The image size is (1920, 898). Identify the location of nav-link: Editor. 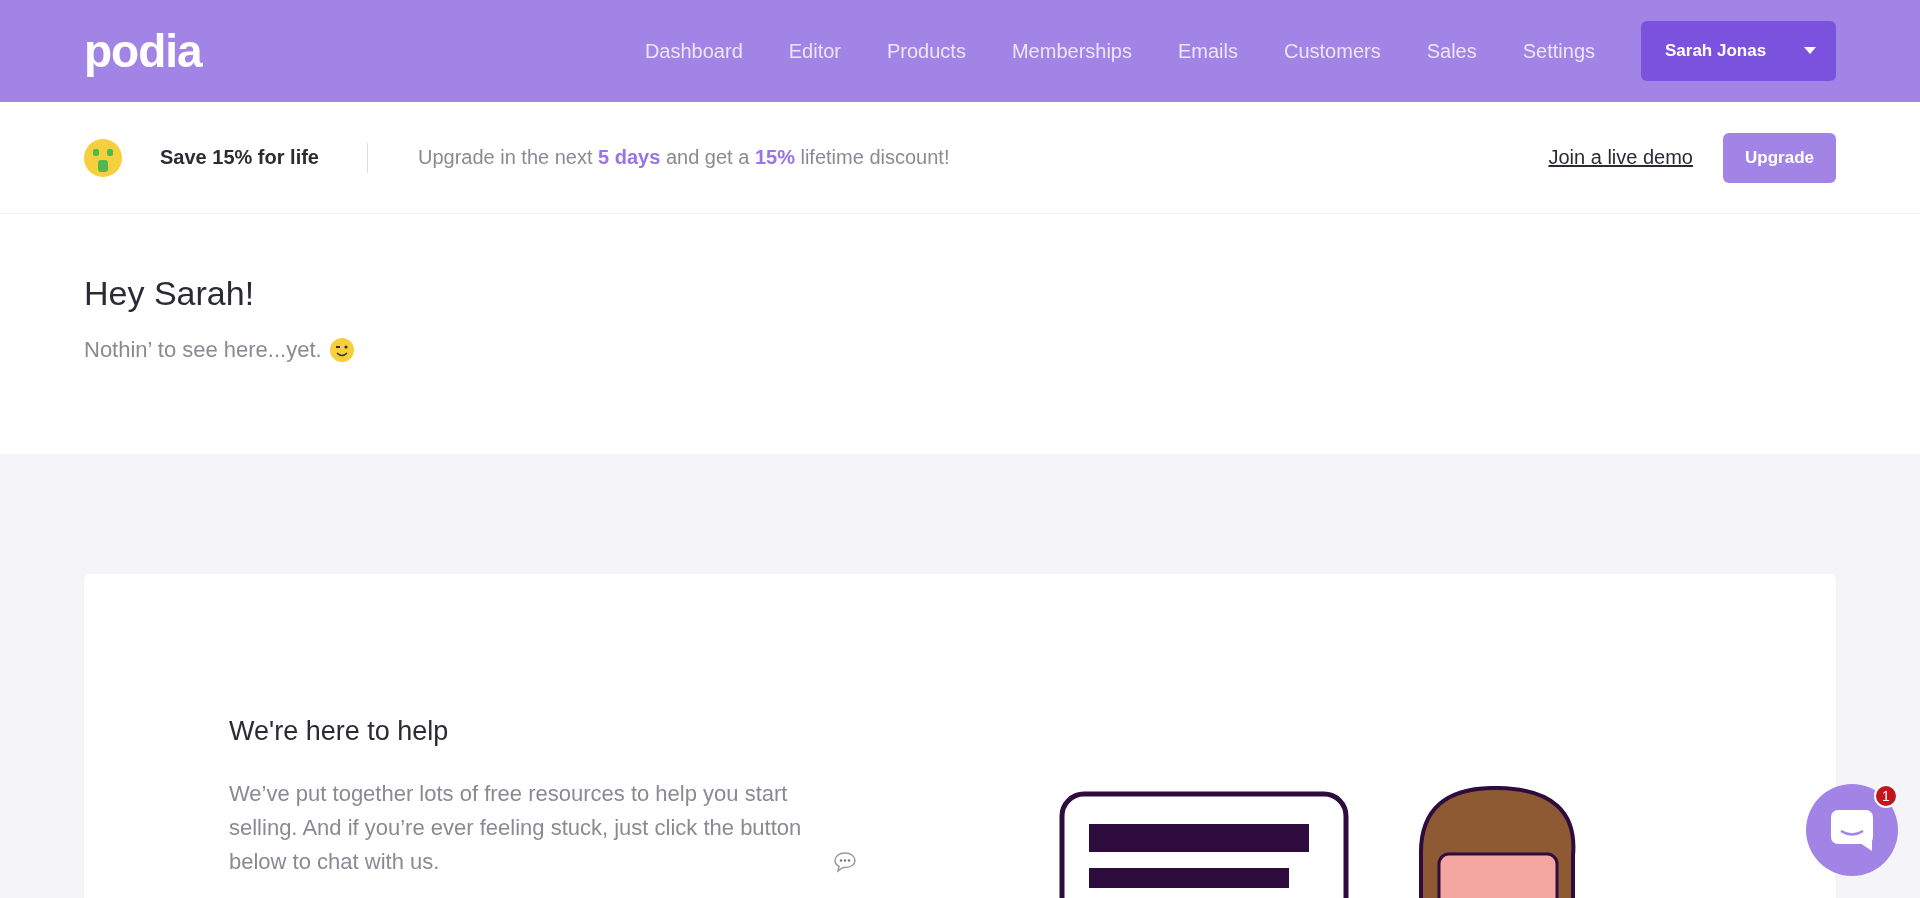
(814, 51).